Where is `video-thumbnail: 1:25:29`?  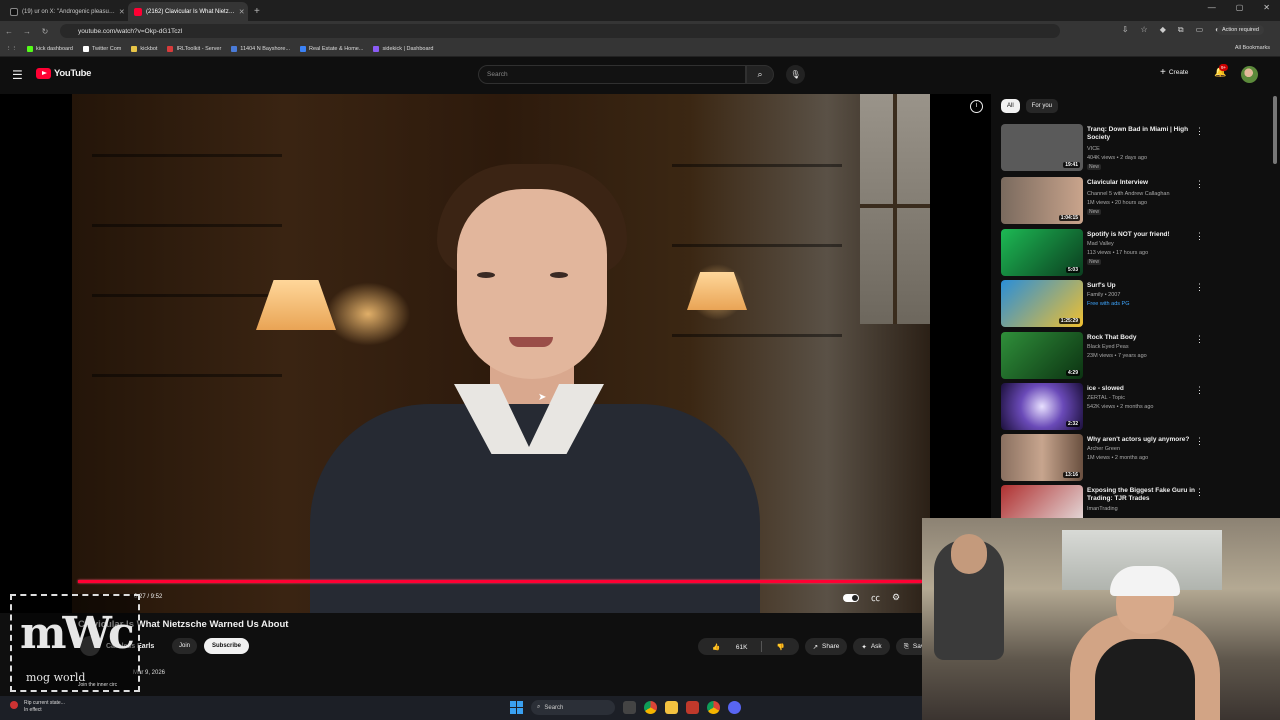
video-thumbnail: 1:25:29 is located at coordinates (1042, 303).